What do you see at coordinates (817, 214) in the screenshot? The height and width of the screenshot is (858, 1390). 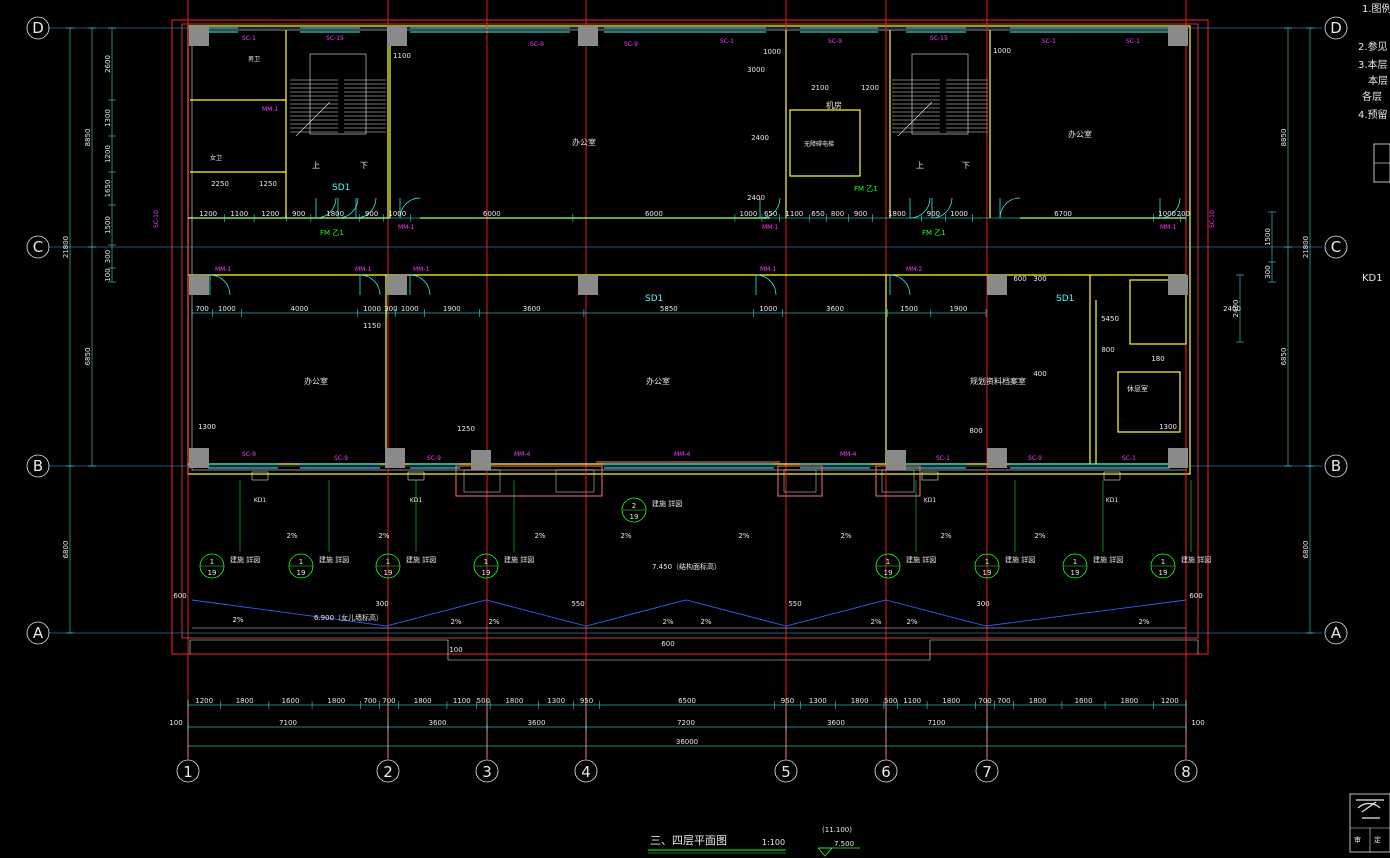 I see `dim-corridor-12: 650` at bounding box center [817, 214].